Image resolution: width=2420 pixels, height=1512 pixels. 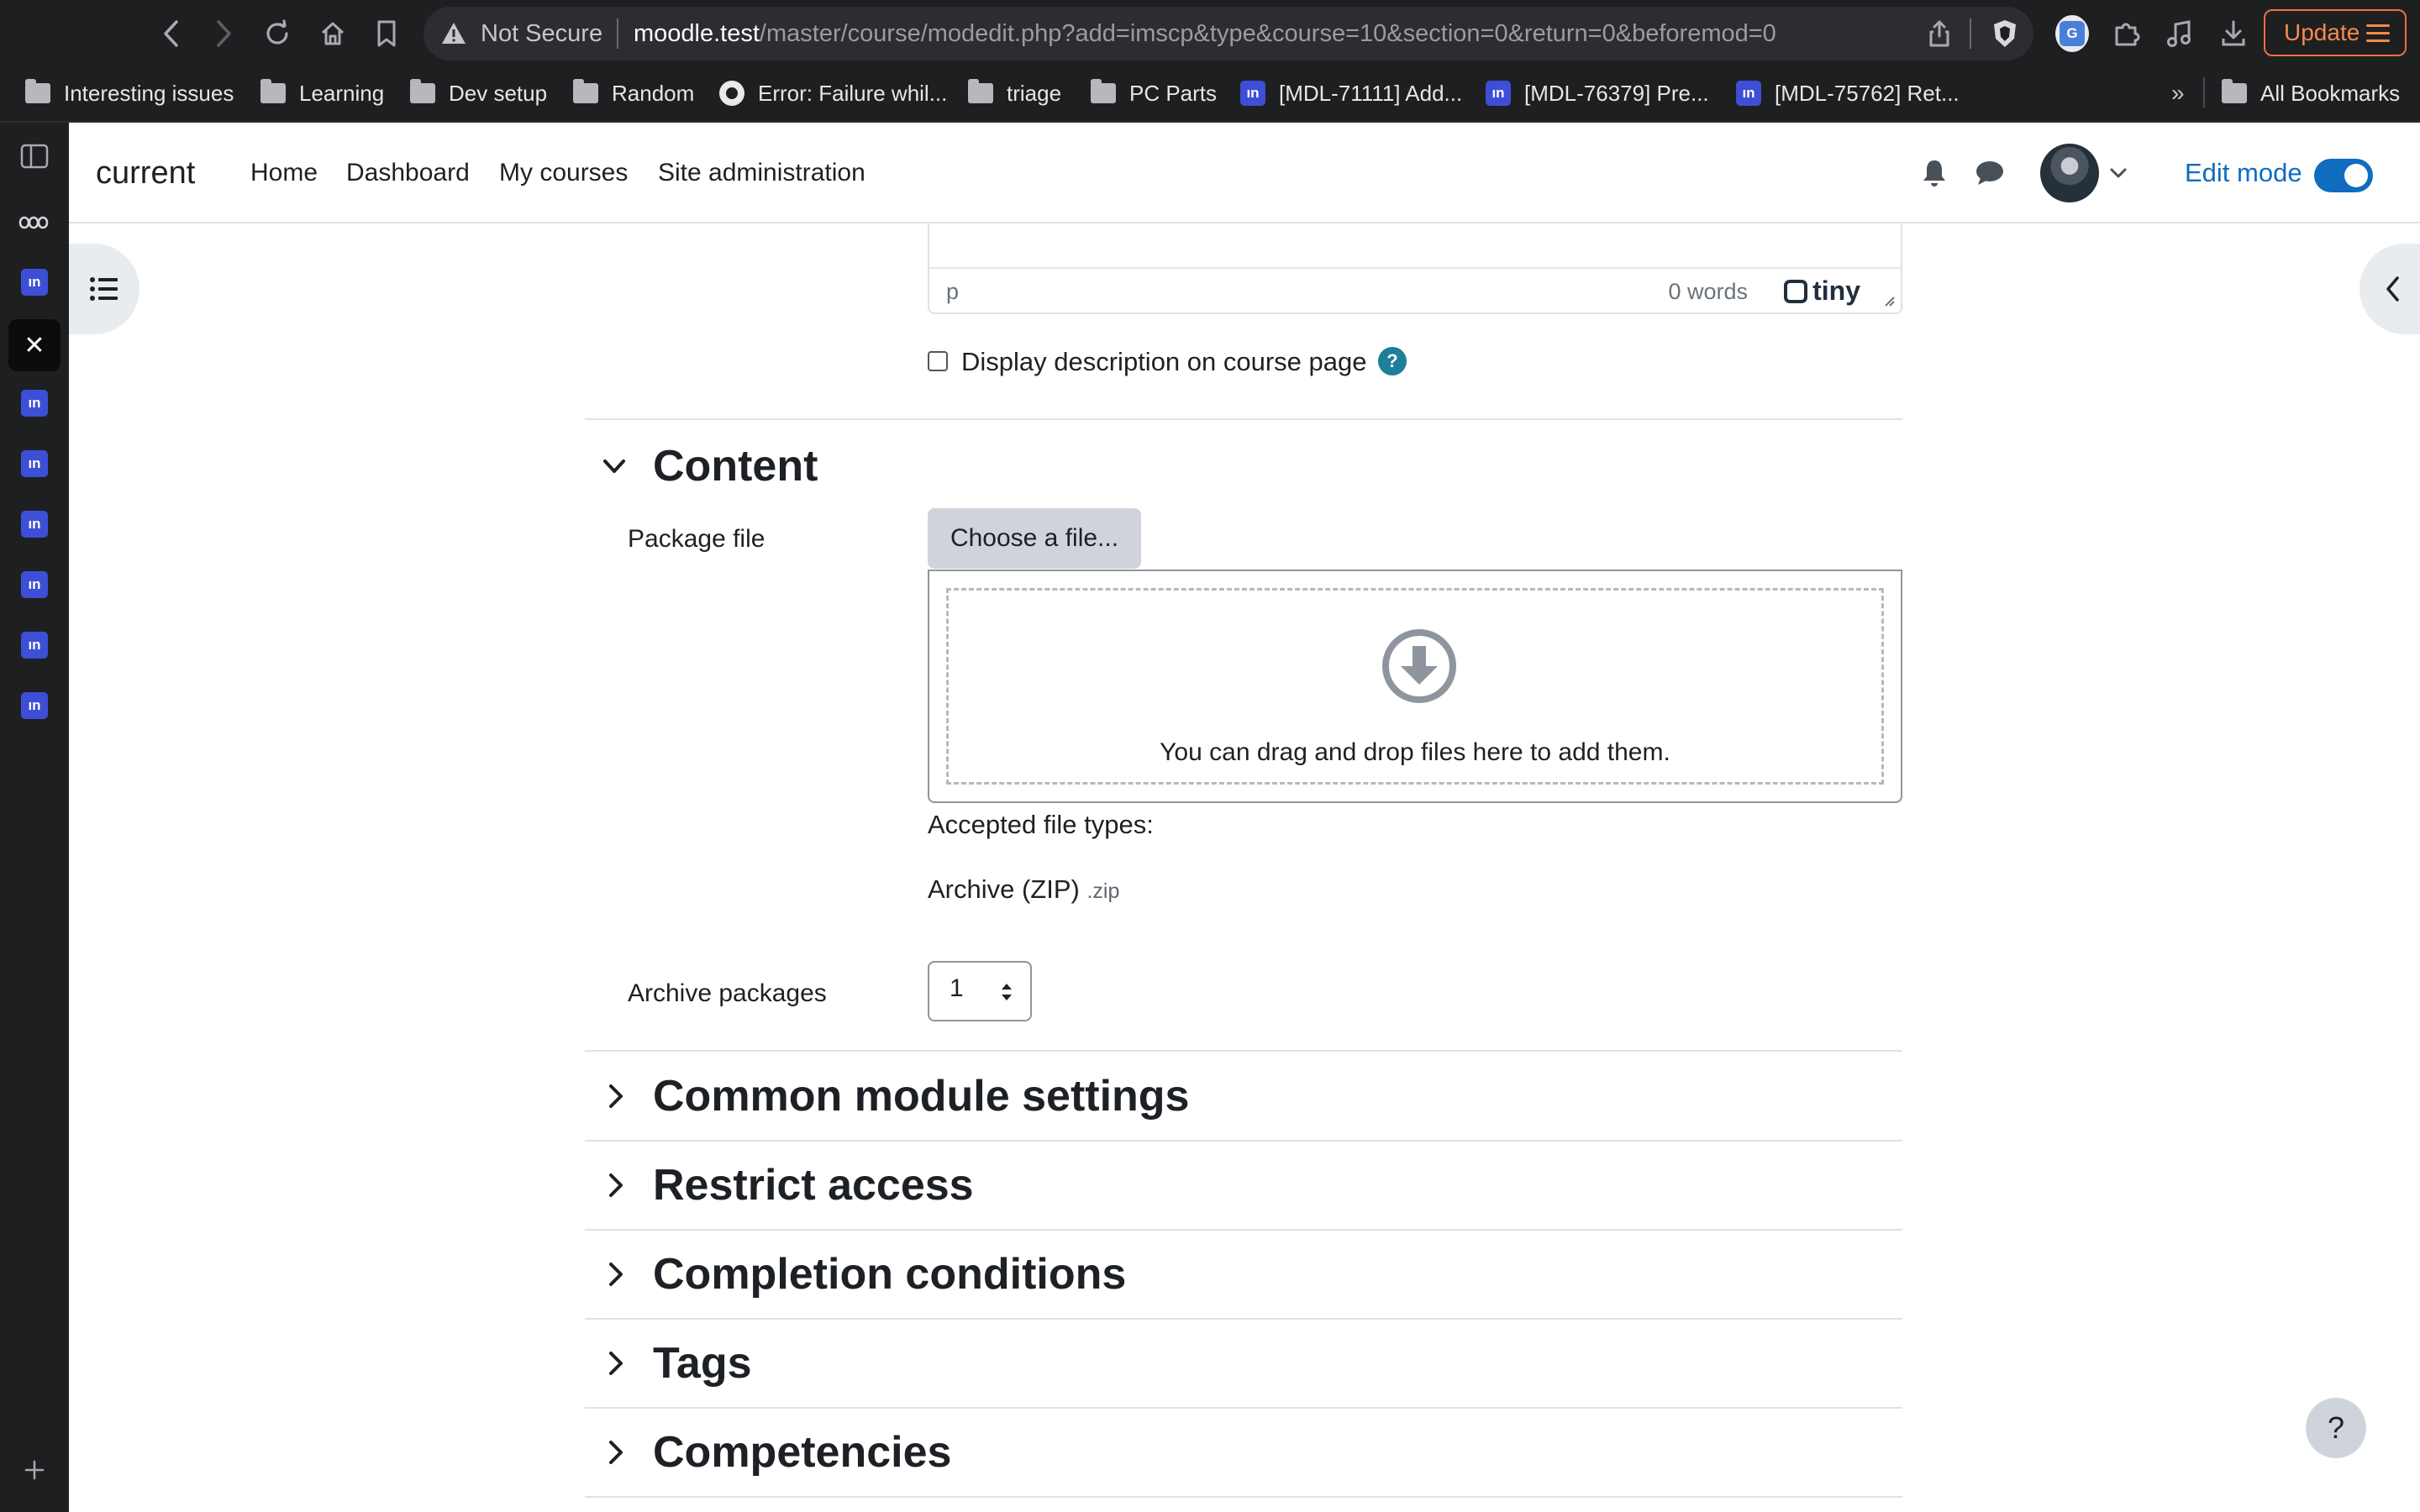 I want to click on toggle-knob, so click(x=2356, y=175).